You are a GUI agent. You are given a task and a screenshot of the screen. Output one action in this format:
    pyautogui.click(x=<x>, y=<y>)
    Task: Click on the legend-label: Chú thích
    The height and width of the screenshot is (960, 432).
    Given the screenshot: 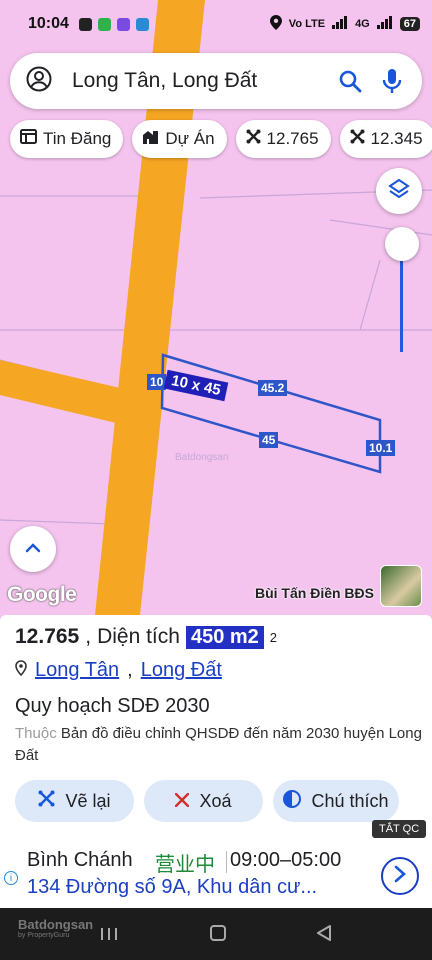 What is the action you would take?
    pyautogui.click(x=350, y=800)
    